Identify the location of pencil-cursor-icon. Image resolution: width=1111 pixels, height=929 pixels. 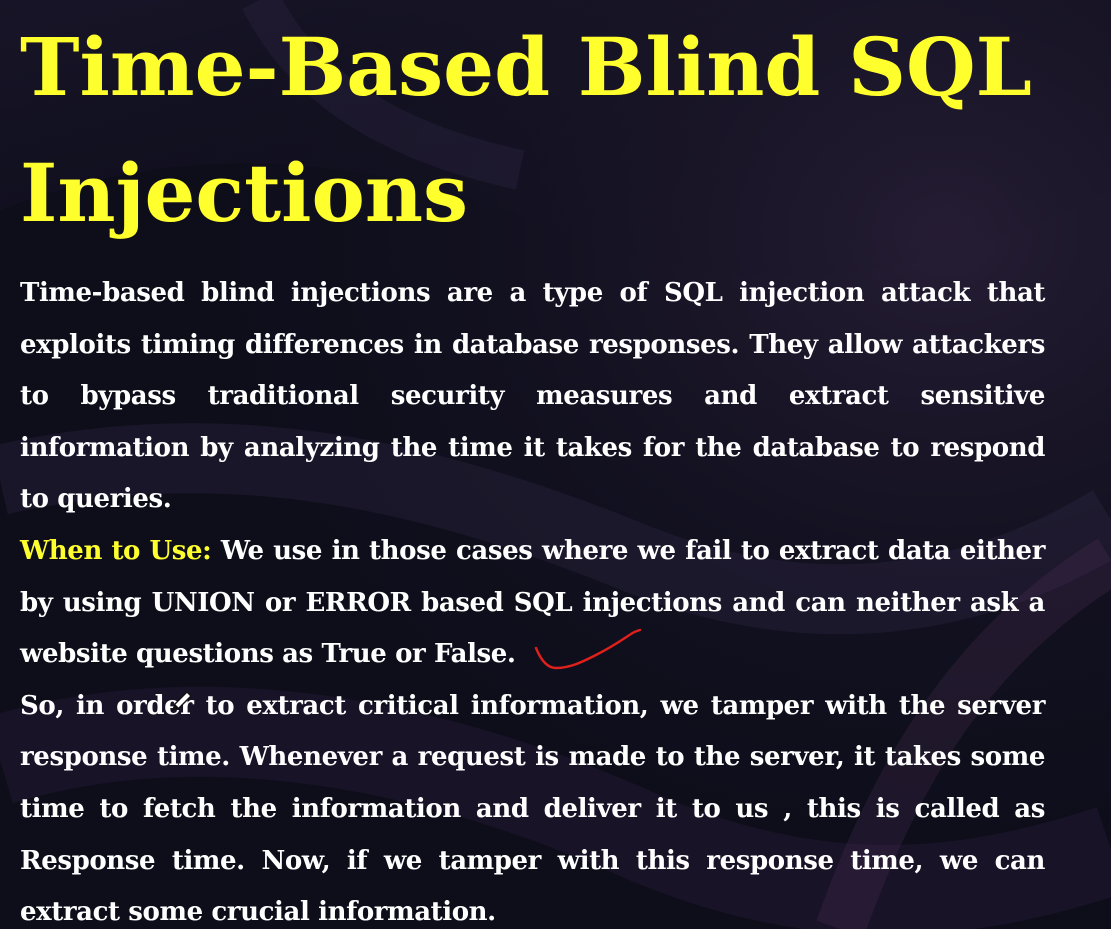
(182, 701).